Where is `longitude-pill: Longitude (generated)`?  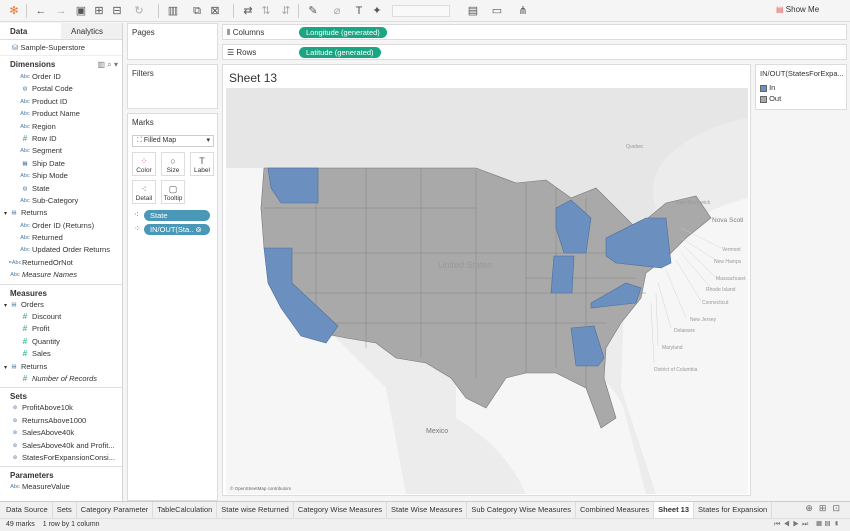 longitude-pill: Longitude (generated) is located at coordinates (343, 32).